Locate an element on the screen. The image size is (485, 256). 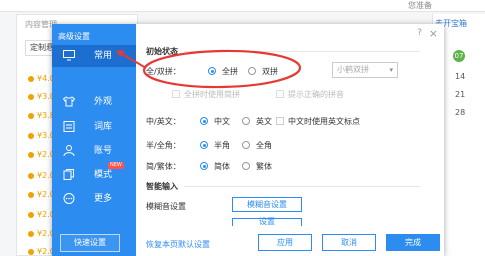
more-icon is located at coordinates (68, 199).